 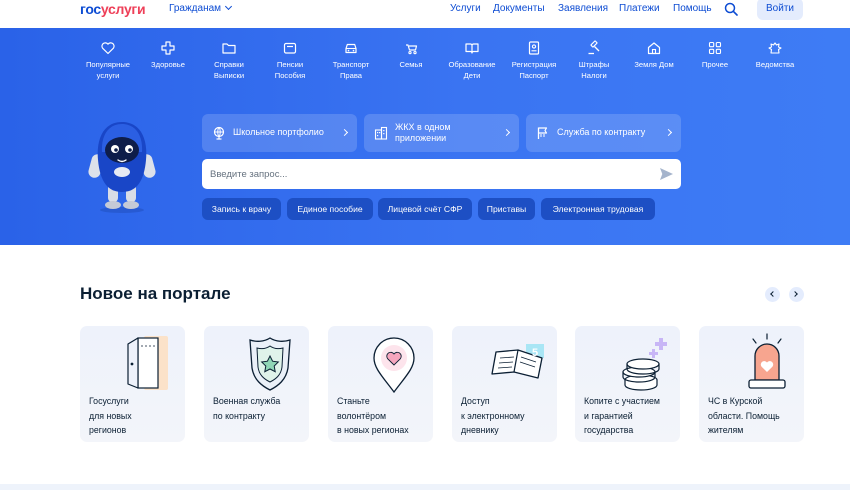 I want to click on category-label: Ведомства, so click(x=775, y=64).